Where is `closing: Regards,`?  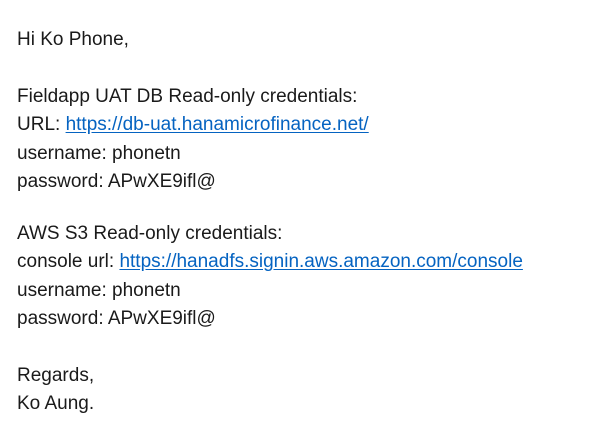
closing: Regards, is located at coordinates (56, 375).